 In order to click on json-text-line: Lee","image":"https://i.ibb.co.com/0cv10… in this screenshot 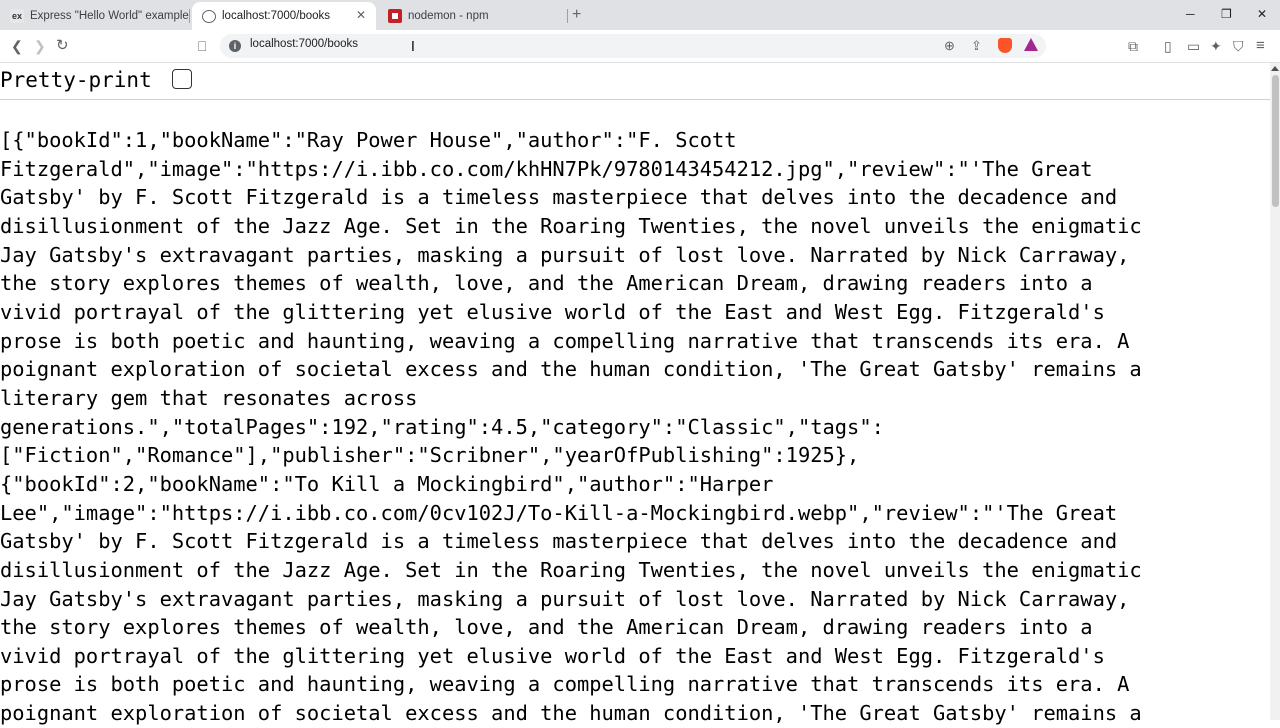, I will do `click(559, 512)`.